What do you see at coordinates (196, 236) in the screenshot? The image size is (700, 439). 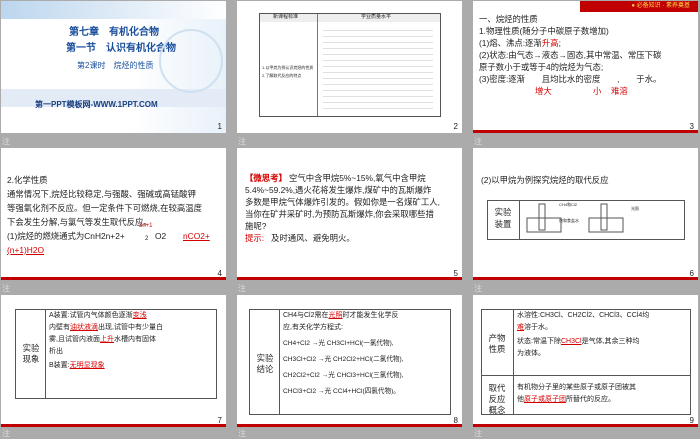 I see `answer-text: nCO2+` at bounding box center [196, 236].